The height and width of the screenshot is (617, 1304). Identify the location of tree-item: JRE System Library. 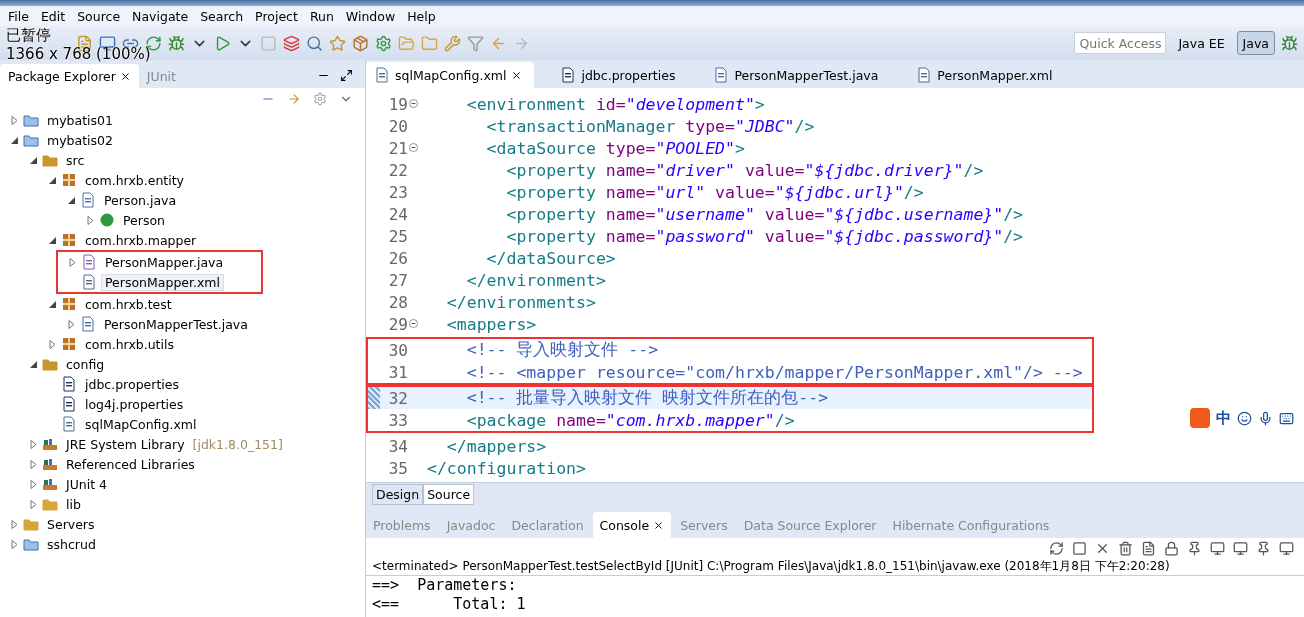
(125, 444).